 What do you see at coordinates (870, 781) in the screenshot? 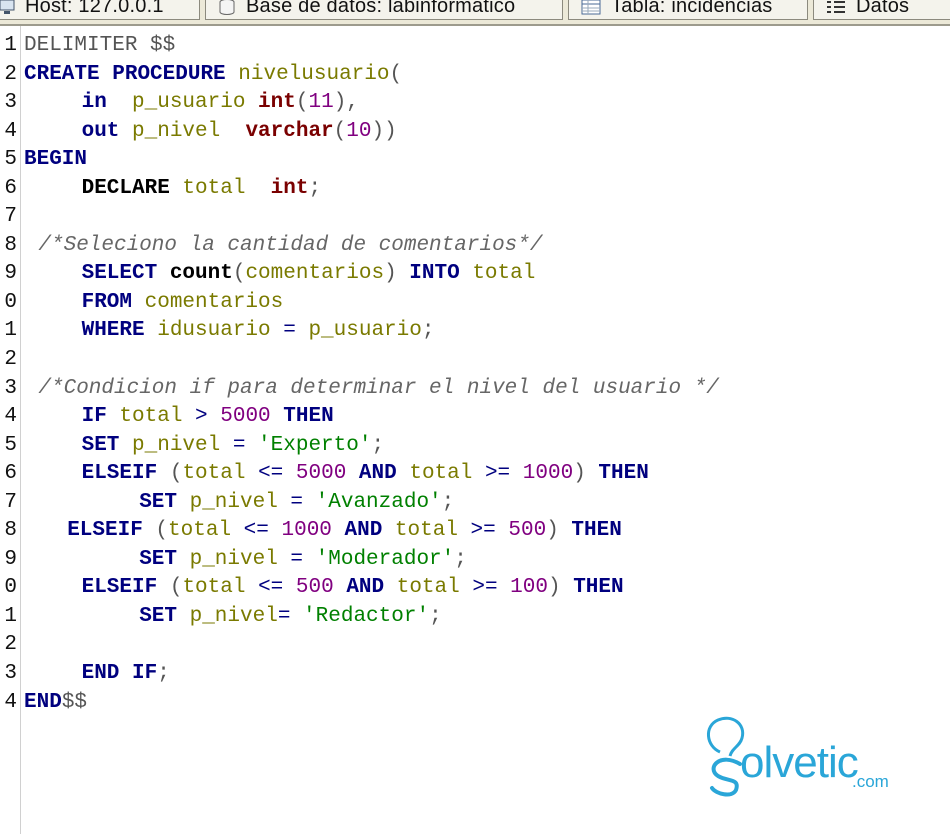
I see `solvetic-domain: .com` at bounding box center [870, 781].